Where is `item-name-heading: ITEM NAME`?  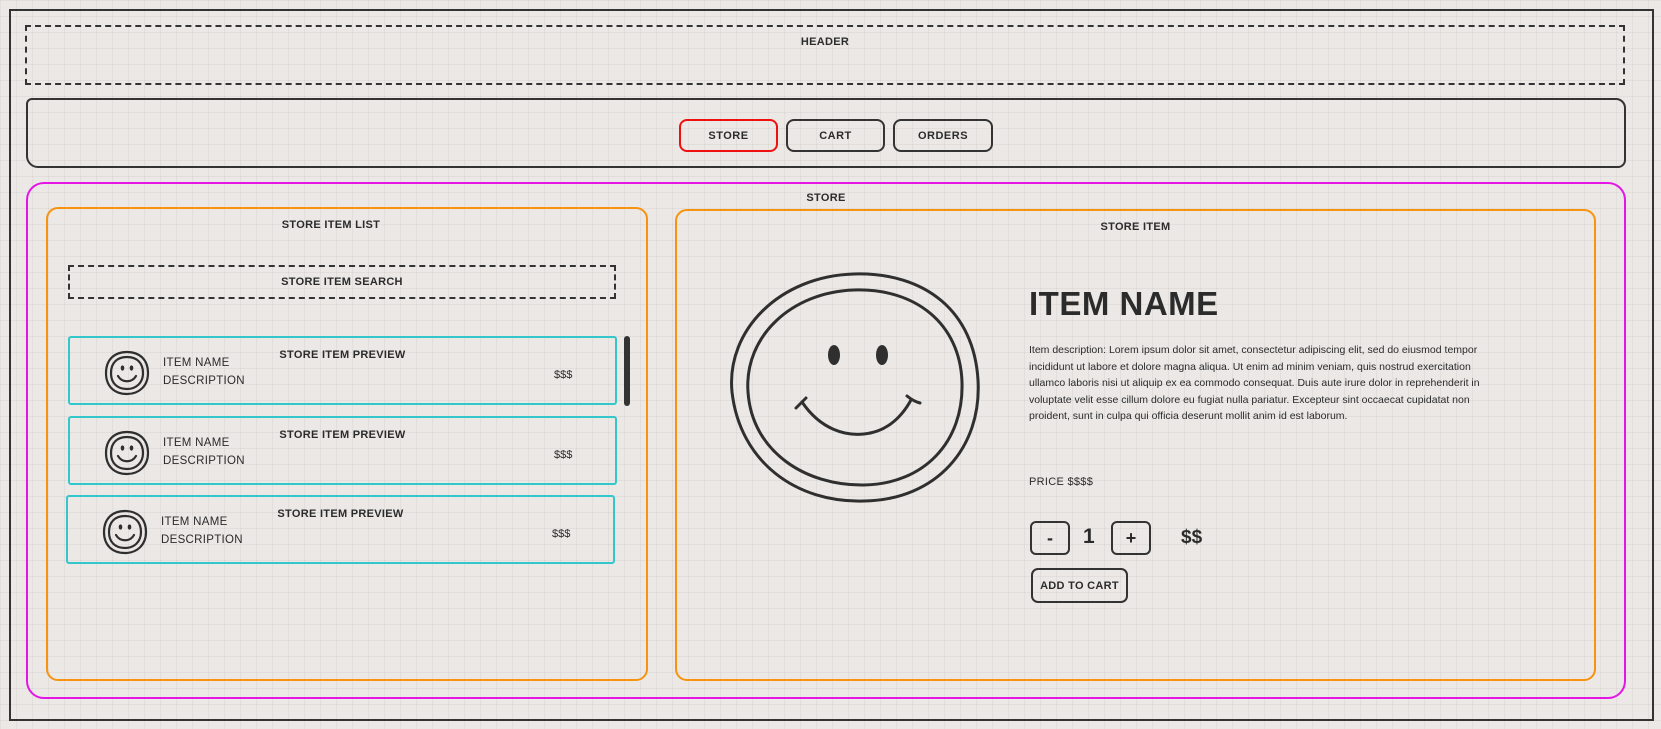 item-name-heading: ITEM NAME is located at coordinates (1124, 303).